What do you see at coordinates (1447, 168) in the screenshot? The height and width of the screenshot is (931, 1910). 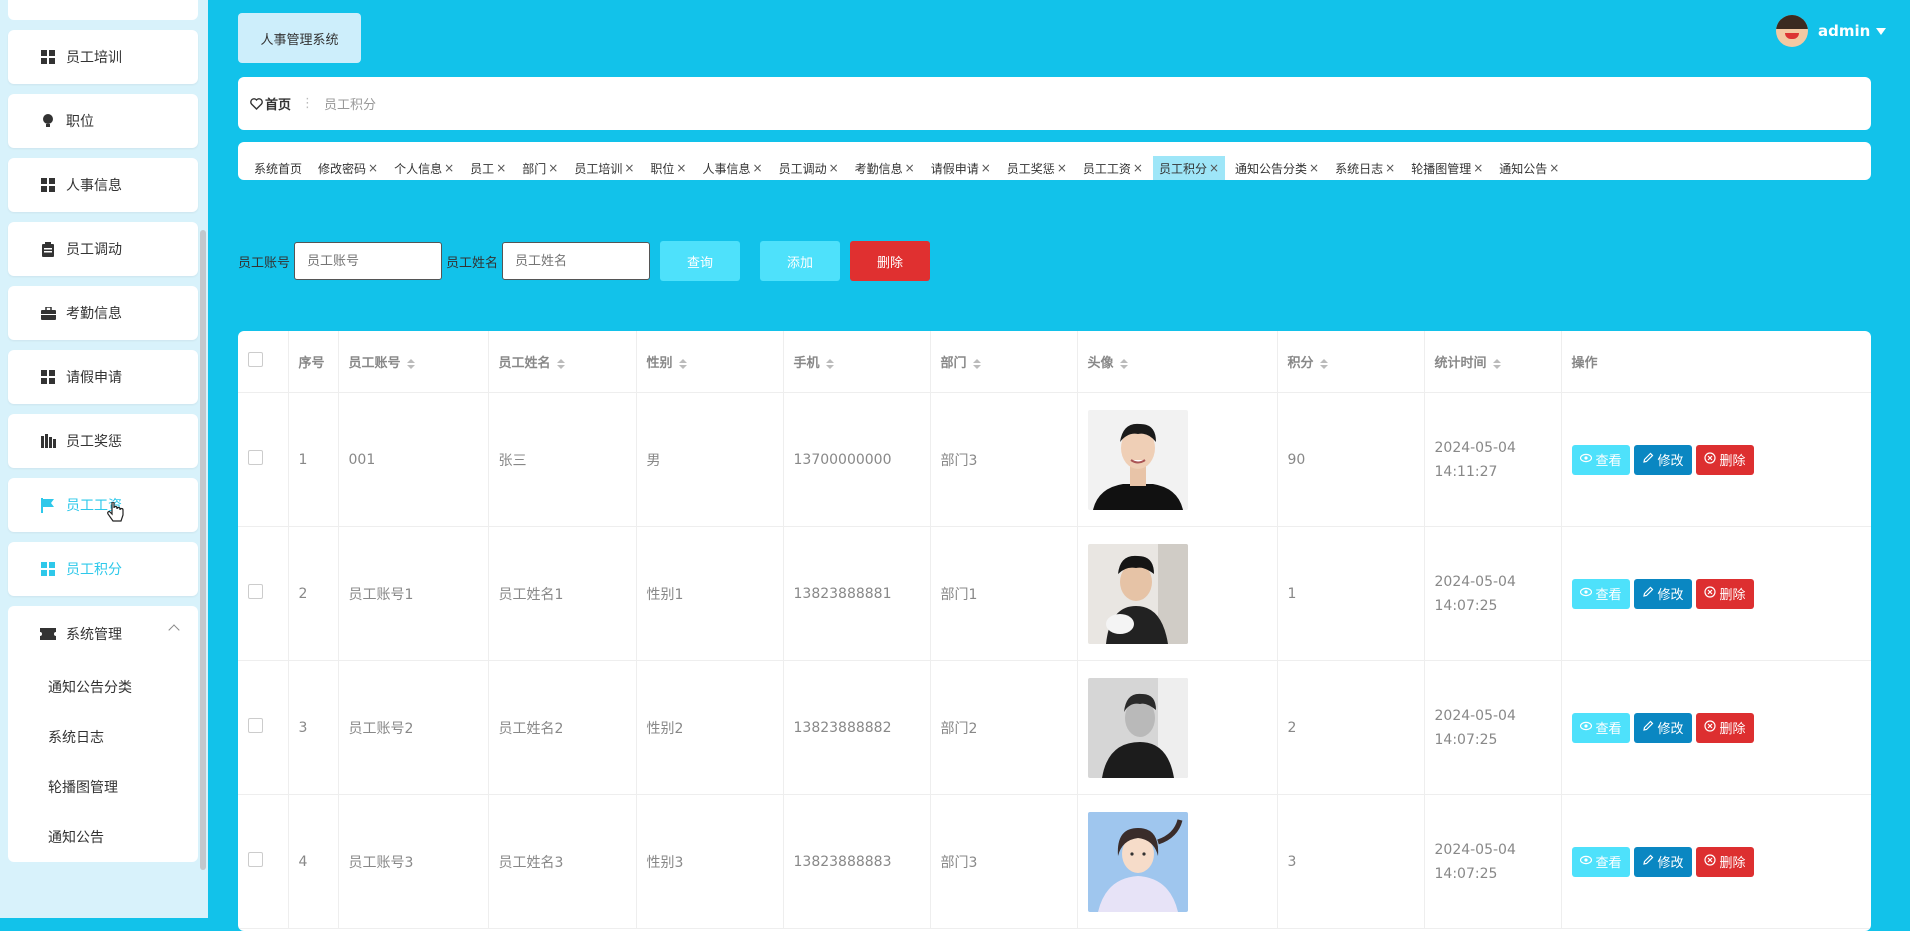 I see `tab-item: 轮播图管理 ×` at bounding box center [1447, 168].